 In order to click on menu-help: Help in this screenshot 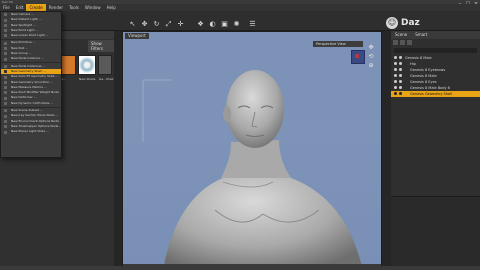, I will do `click(111, 7)`.